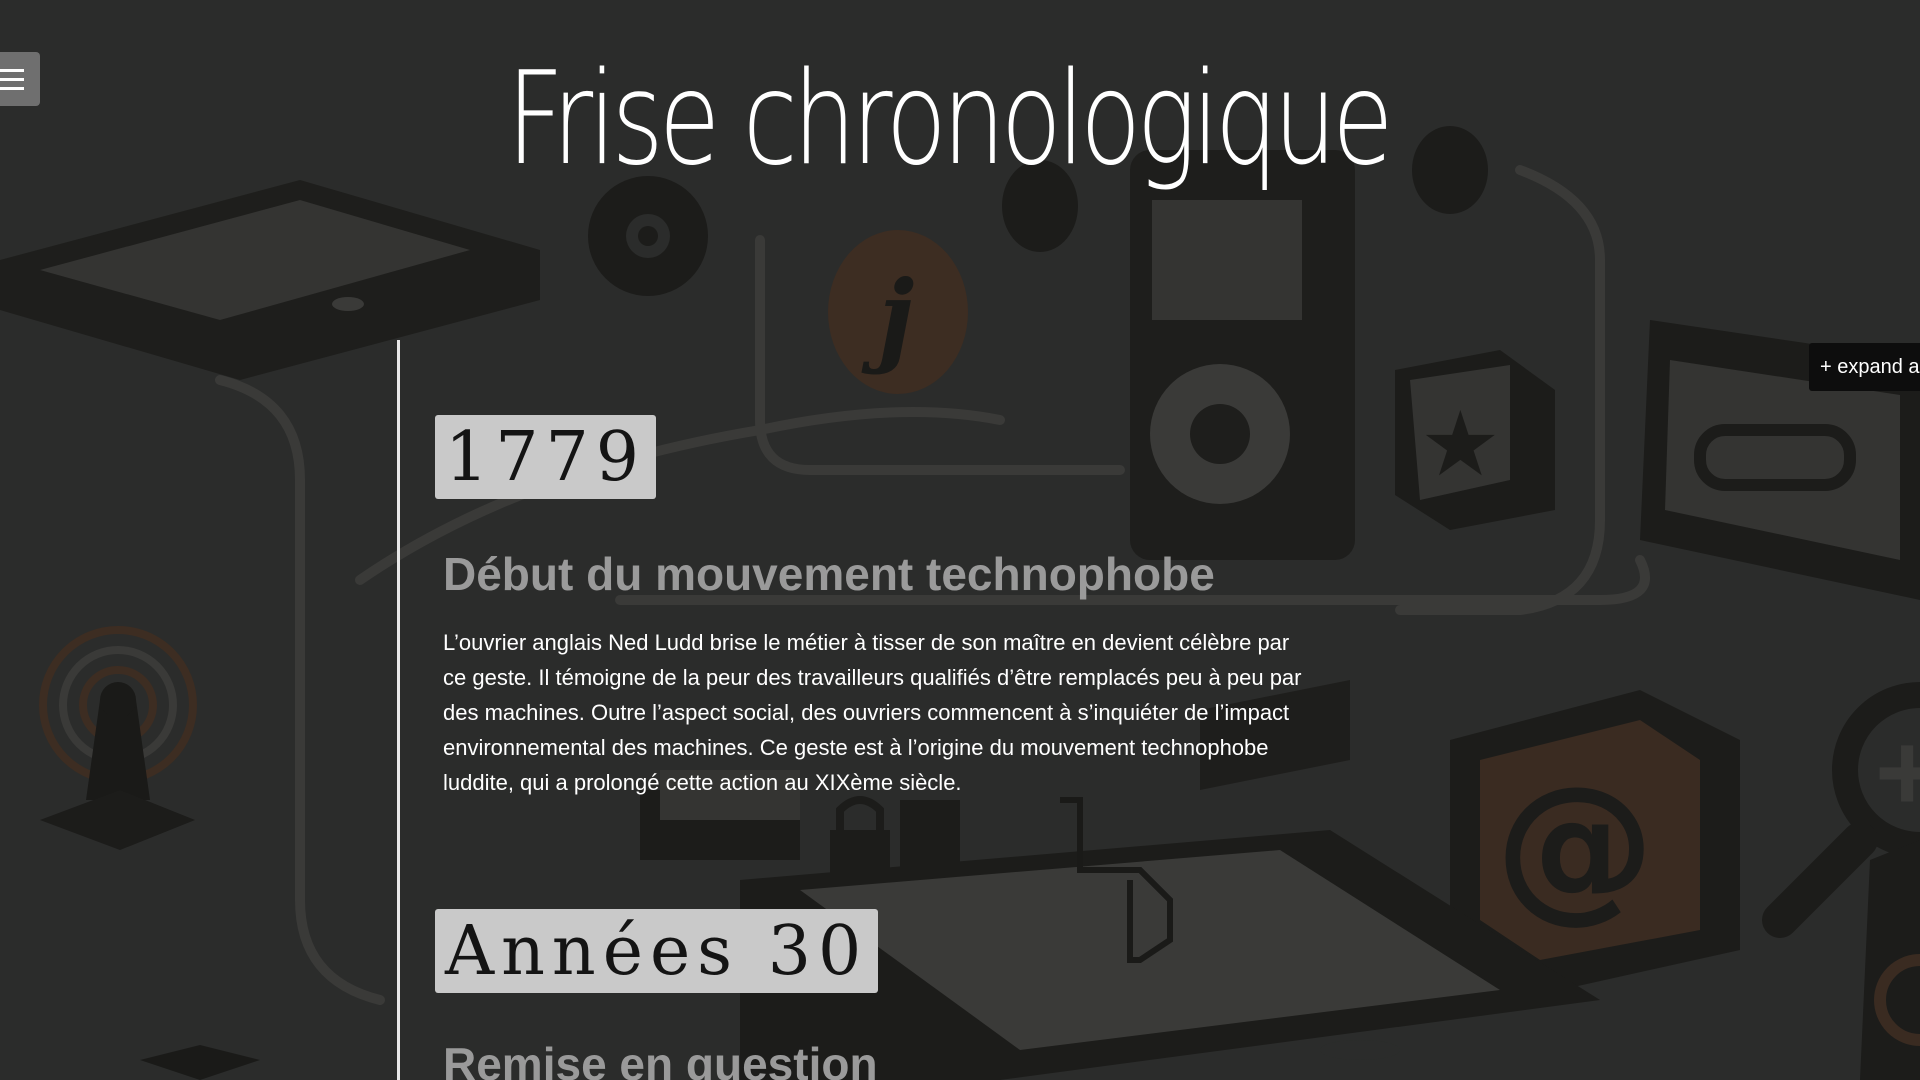  Describe the element at coordinates (1864, 367) in the screenshot. I see `expand-all-button: + expand a` at that location.